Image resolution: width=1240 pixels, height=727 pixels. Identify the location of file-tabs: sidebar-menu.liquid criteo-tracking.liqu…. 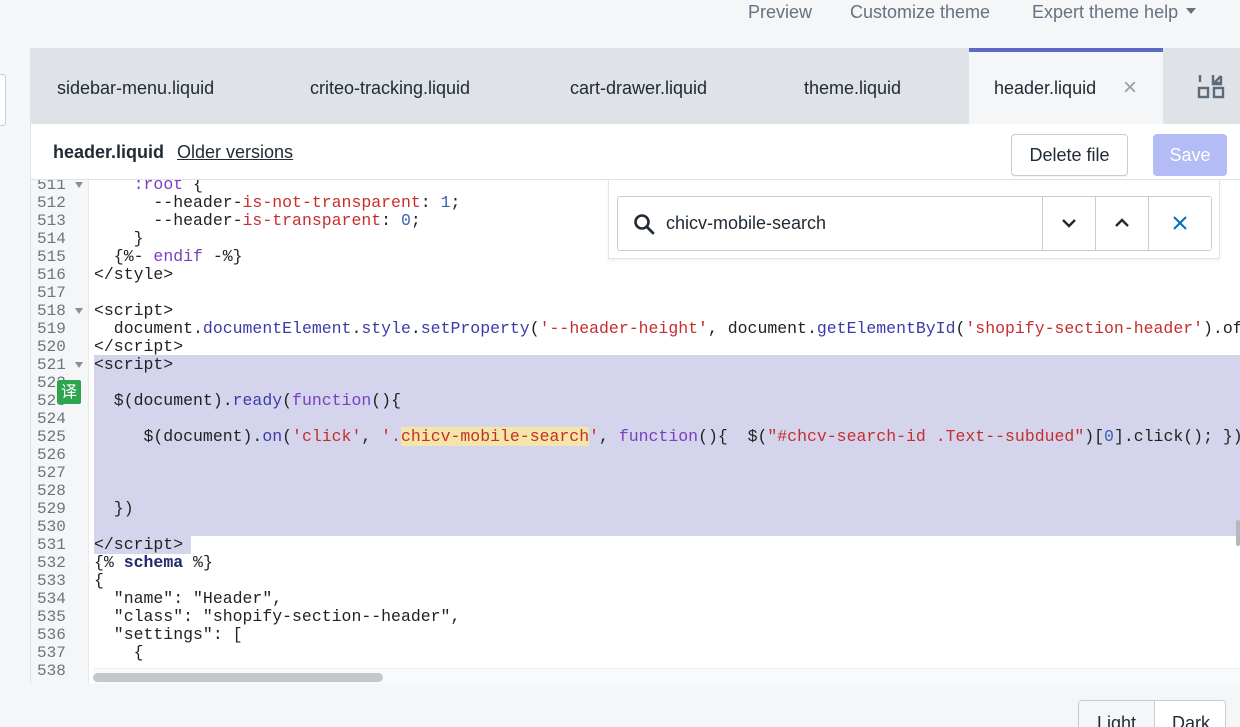
(635, 86).